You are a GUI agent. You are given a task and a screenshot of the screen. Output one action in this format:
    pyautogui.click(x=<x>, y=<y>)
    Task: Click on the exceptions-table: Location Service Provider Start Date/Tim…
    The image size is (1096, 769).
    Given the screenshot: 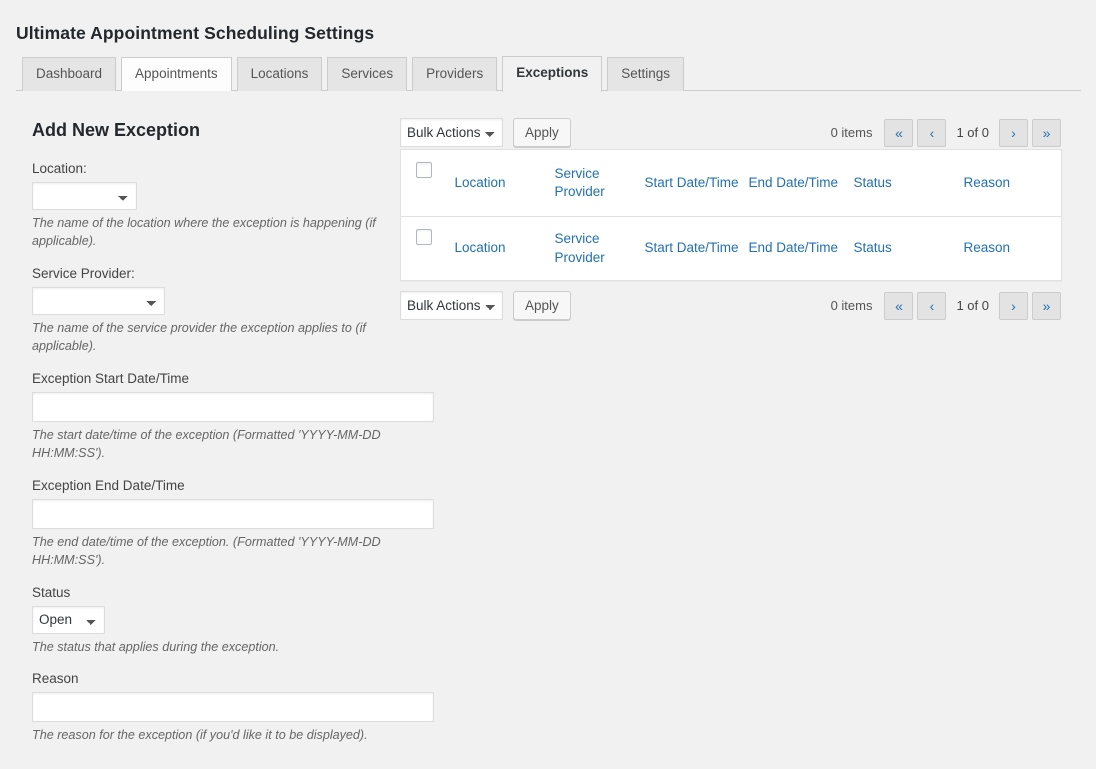 What is the action you would take?
    pyautogui.click(x=731, y=215)
    